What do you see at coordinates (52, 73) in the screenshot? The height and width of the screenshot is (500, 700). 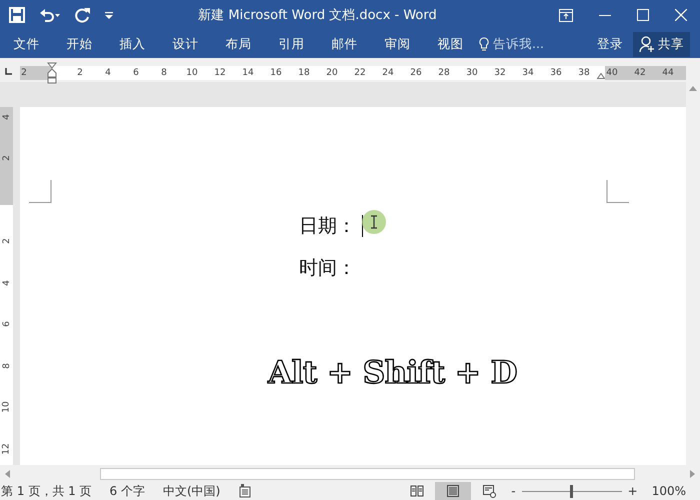 I see `indent-marker-icon` at bounding box center [52, 73].